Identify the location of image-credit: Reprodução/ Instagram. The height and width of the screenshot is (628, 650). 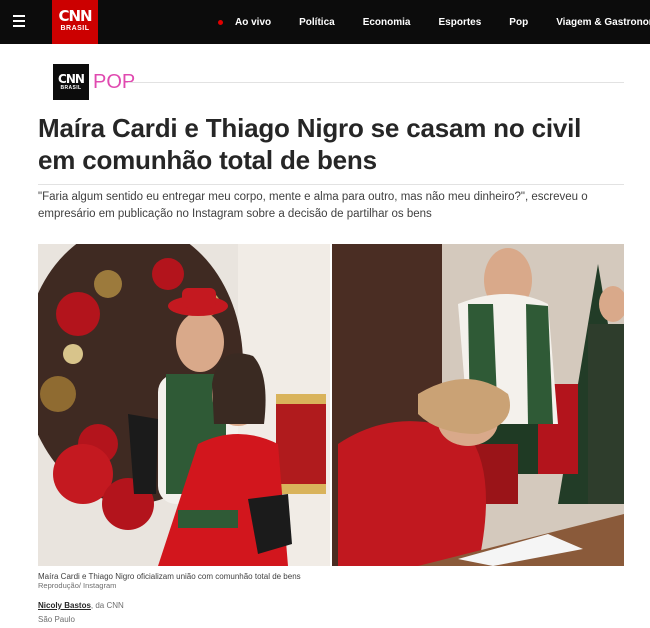
(77, 585).